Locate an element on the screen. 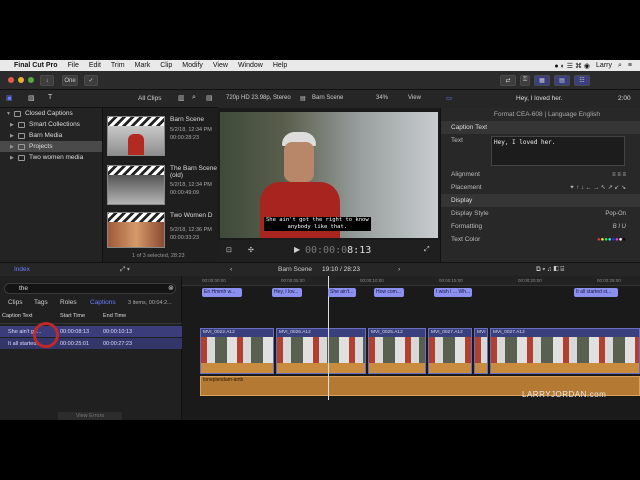 This screenshot has height=480, width=640. keyword-button: One is located at coordinates (70, 80).